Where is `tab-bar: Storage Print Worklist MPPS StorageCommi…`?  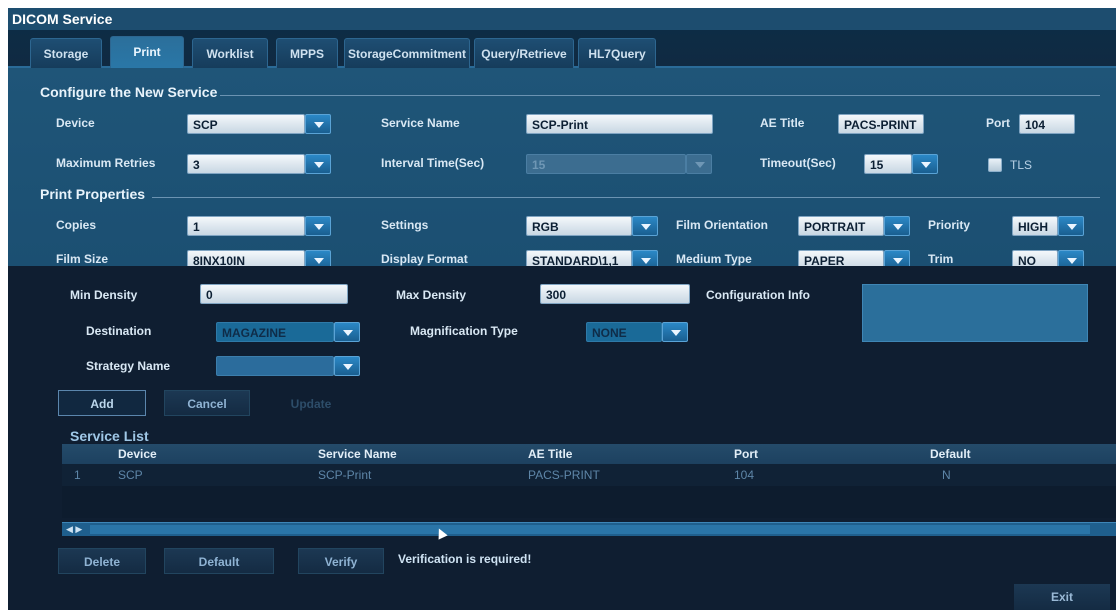
tab-bar: Storage Print Worklist MPPS StorageCommi… is located at coordinates (562, 49).